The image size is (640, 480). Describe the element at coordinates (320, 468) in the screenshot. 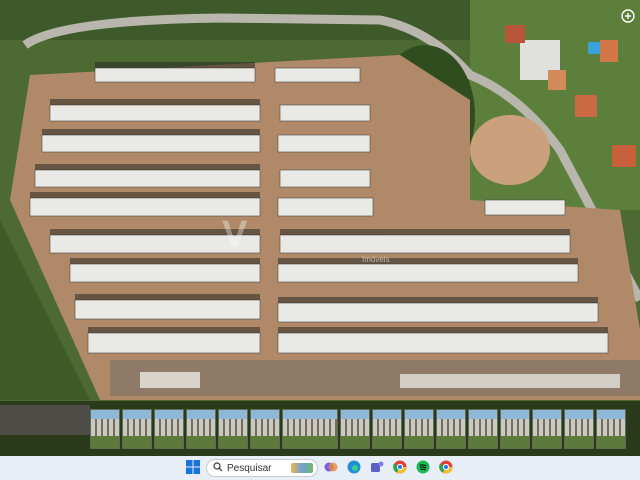

I see `taskbar` at that location.